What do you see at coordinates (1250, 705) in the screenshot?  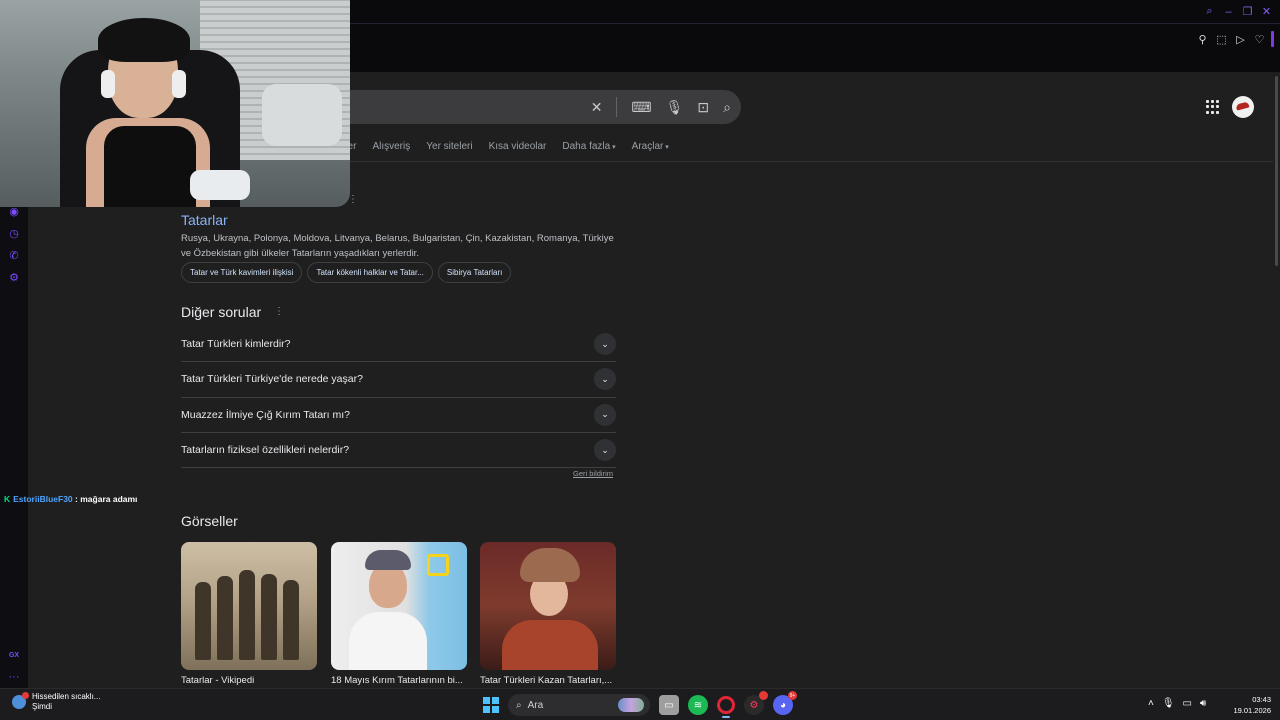 I see `clock: 03:43 19.01.2026` at bounding box center [1250, 705].